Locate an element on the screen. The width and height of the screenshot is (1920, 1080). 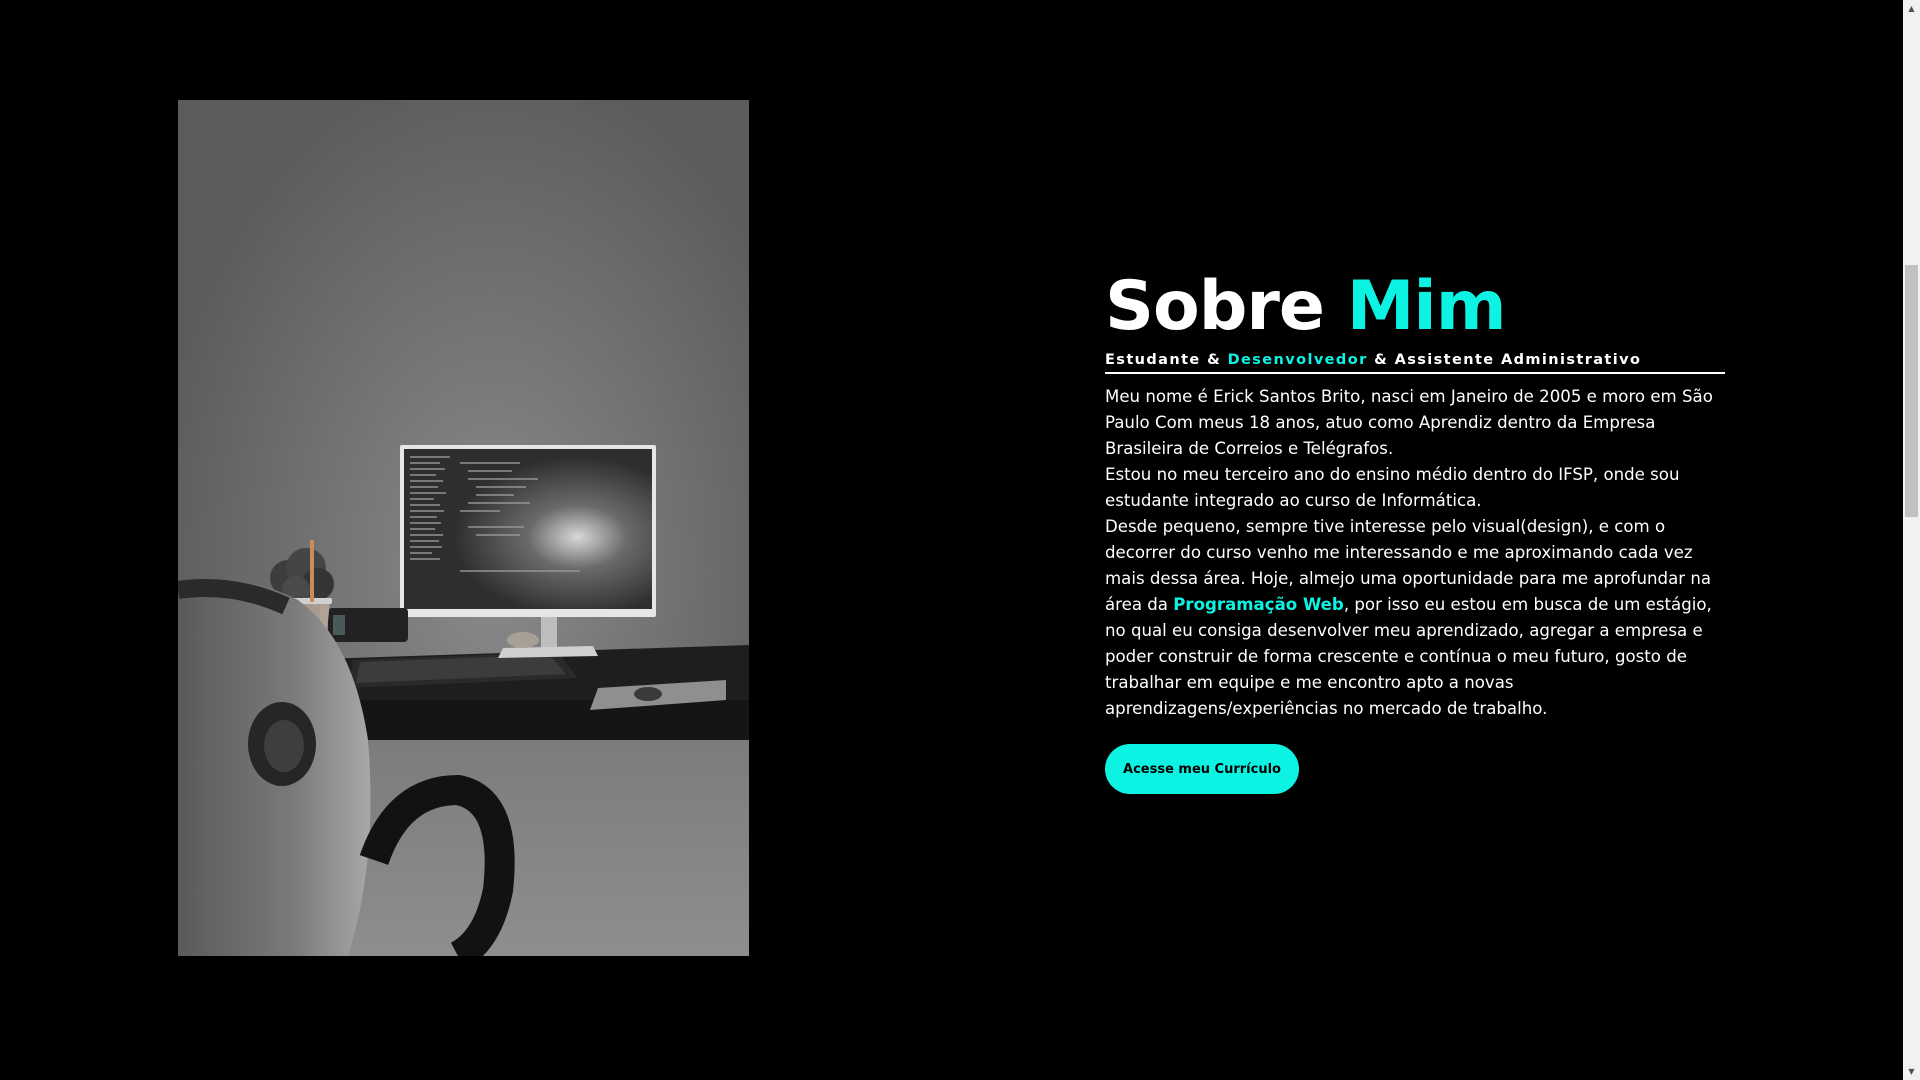
subtitle-accent: Desenvolvedor is located at coordinates (1297, 360).